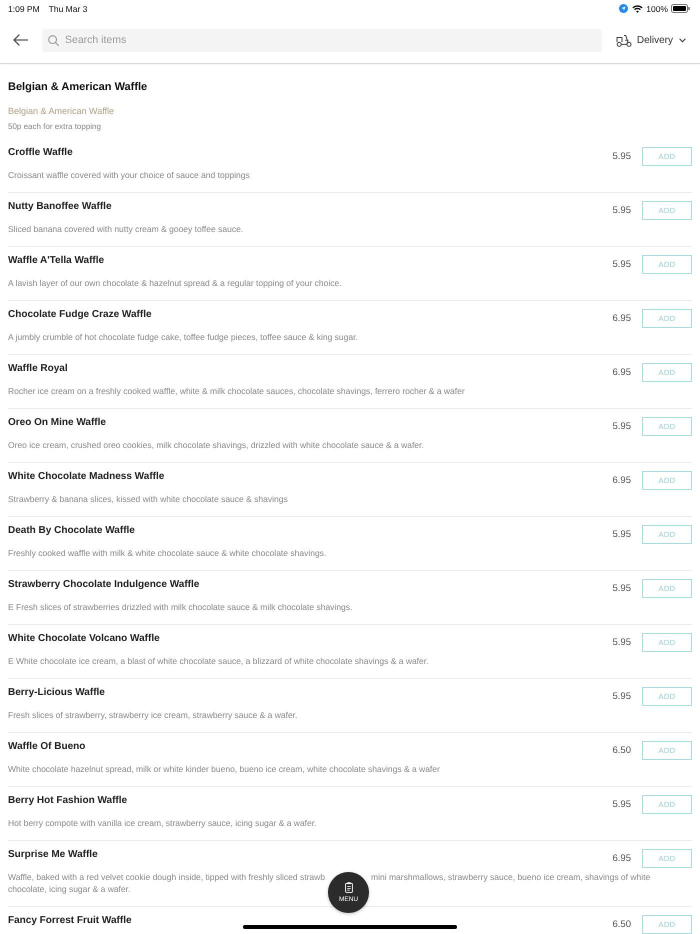 This screenshot has height=934, width=700. I want to click on item-name: Waffle A'Tella Waffle, so click(56, 261).